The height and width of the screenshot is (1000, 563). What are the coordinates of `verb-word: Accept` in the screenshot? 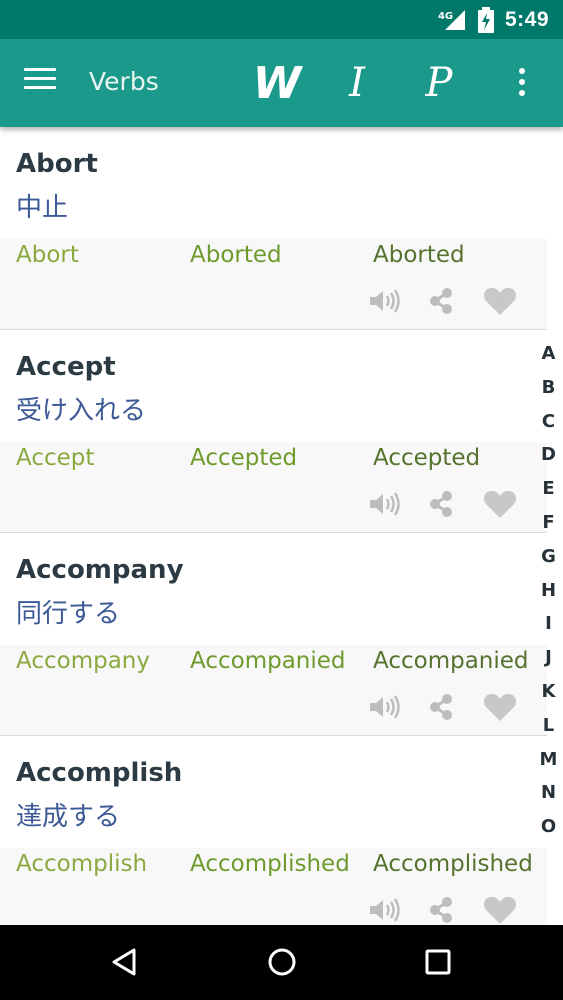 It's located at (66, 367).